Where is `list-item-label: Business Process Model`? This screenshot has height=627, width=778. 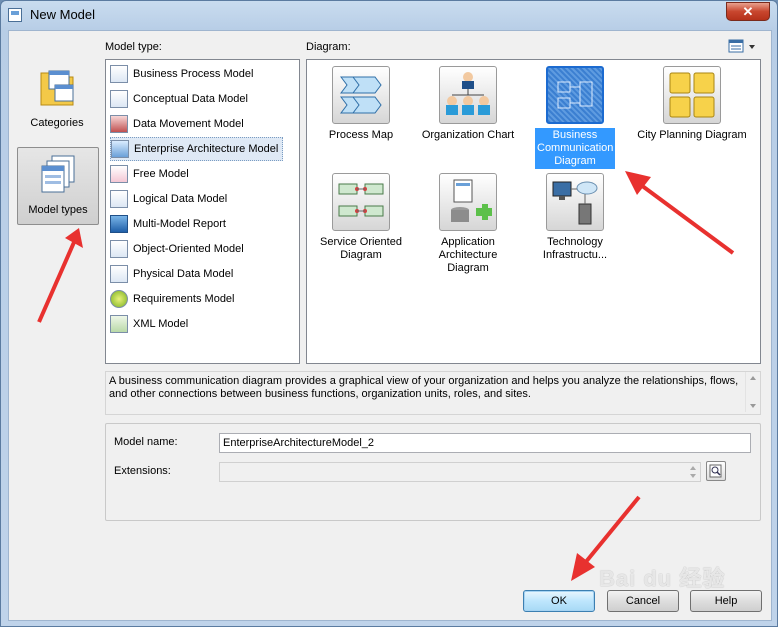 list-item-label: Business Process Model is located at coordinates (193, 74).